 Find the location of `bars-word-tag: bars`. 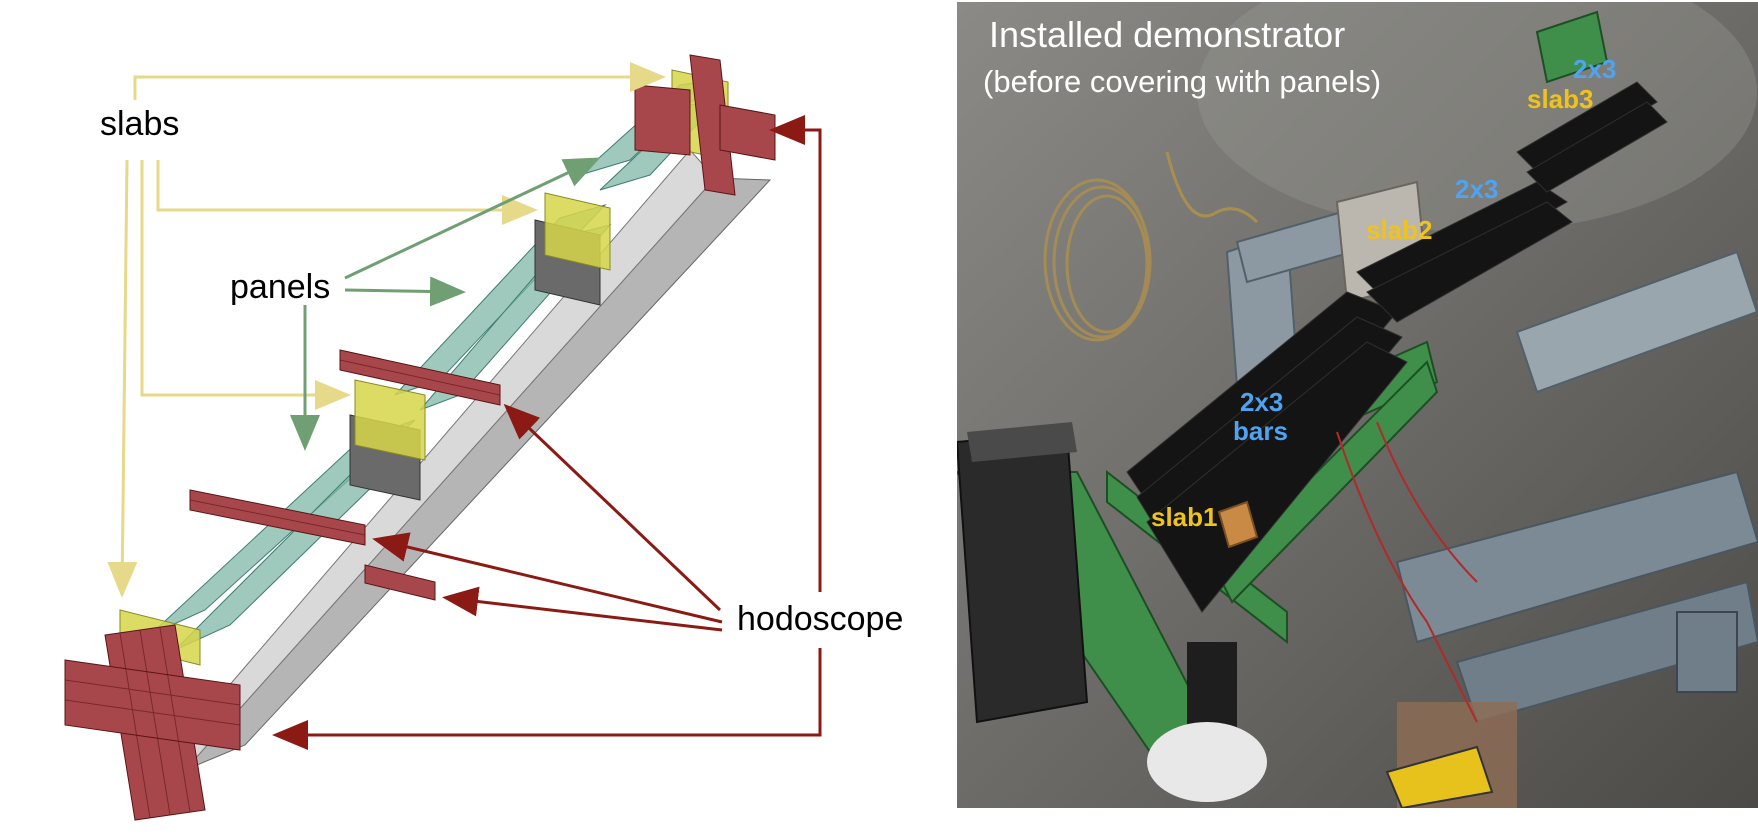

bars-word-tag: bars is located at coordinates (1260, 431).